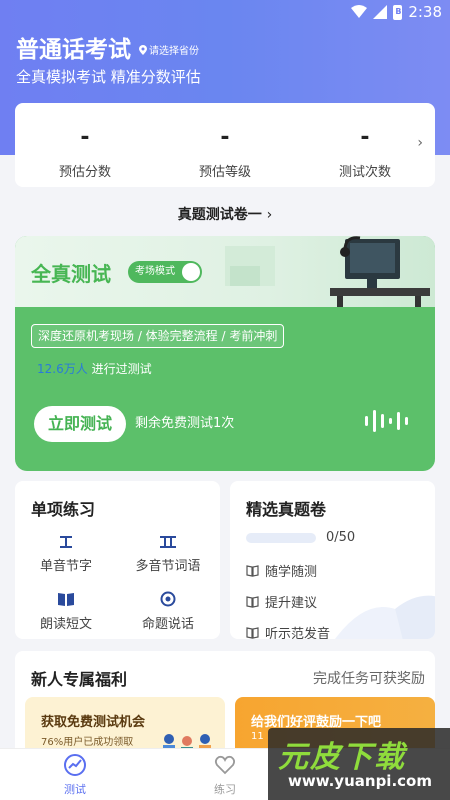 The image size is (450, 800). I want to click on exam-mode-toggle: 考场模式, so click(165, 272).